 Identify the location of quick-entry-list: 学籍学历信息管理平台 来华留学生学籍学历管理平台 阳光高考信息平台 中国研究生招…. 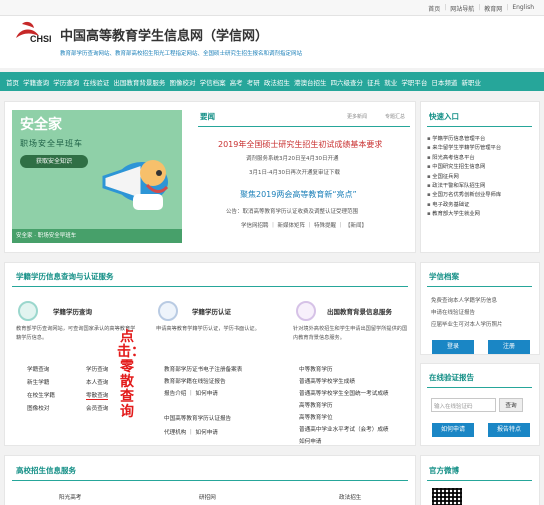
(479, 177).